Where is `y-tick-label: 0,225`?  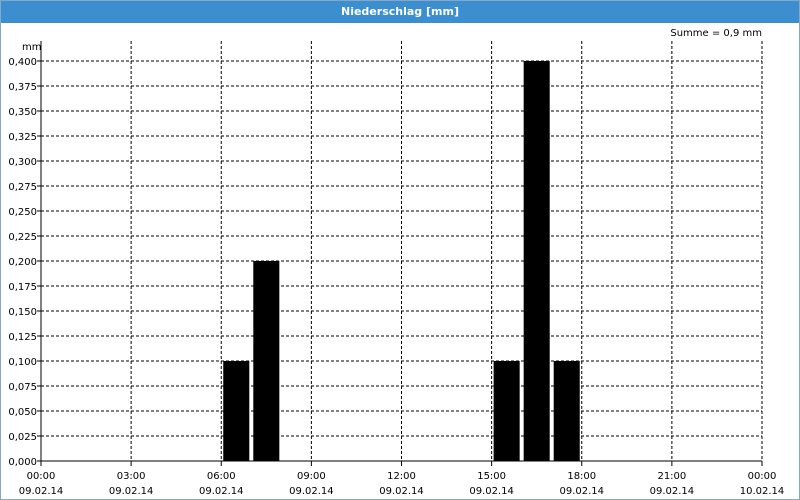
y-tick-label: 0,225 is located at coordinates (22, 237).